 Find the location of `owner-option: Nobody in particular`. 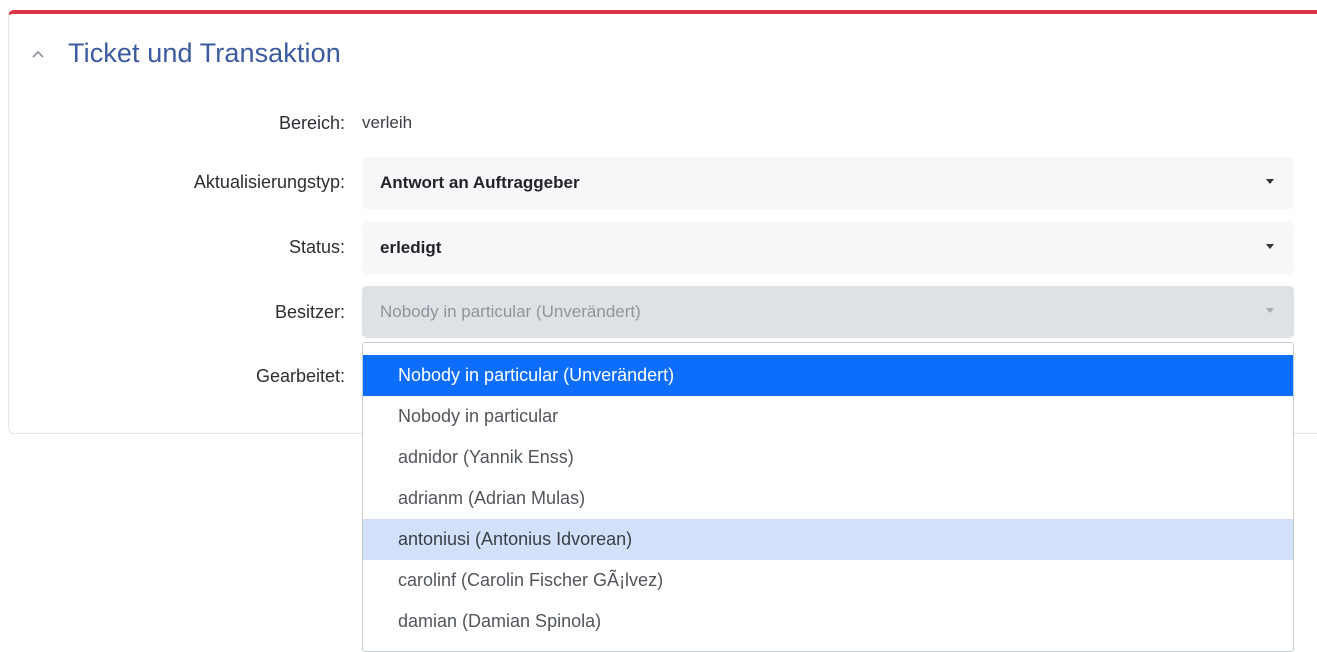

owner-option: Nobody in particular is located at coordinates (828, 416).